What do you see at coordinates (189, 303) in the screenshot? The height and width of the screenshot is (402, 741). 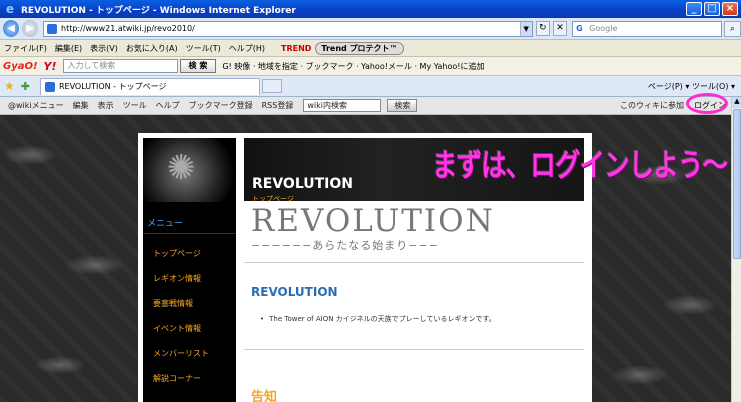 I see `sidebar-item-fortress: 要塞戦情報` at bounding box center [189, 303].